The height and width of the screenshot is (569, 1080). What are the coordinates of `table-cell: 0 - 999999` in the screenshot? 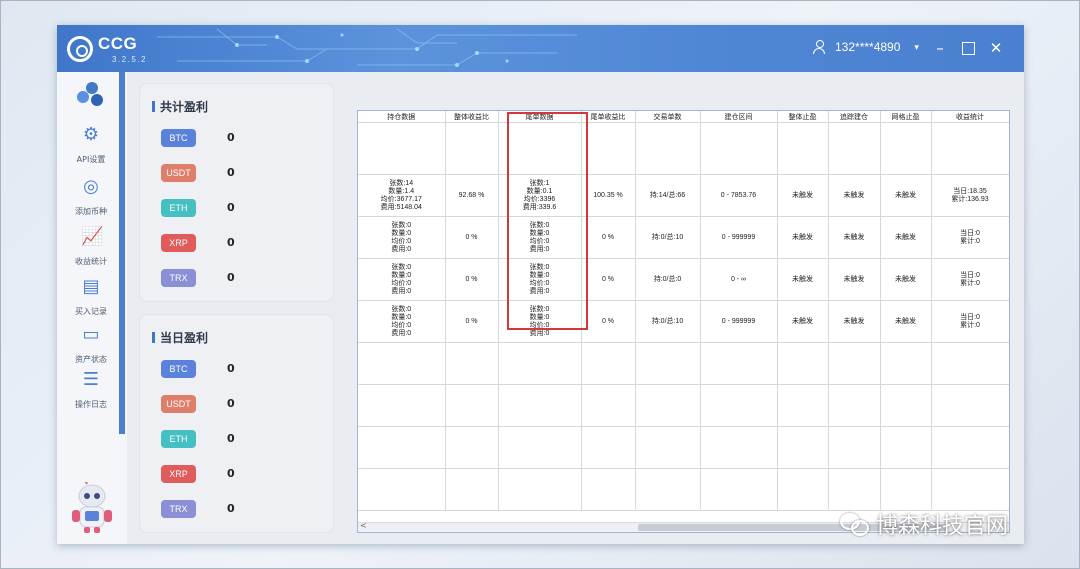 It's located at (739, 321).